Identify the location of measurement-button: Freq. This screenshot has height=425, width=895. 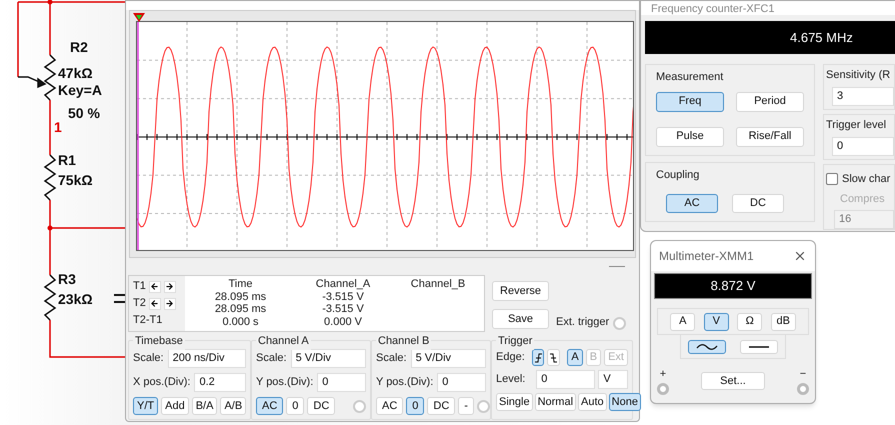
(690, 102).